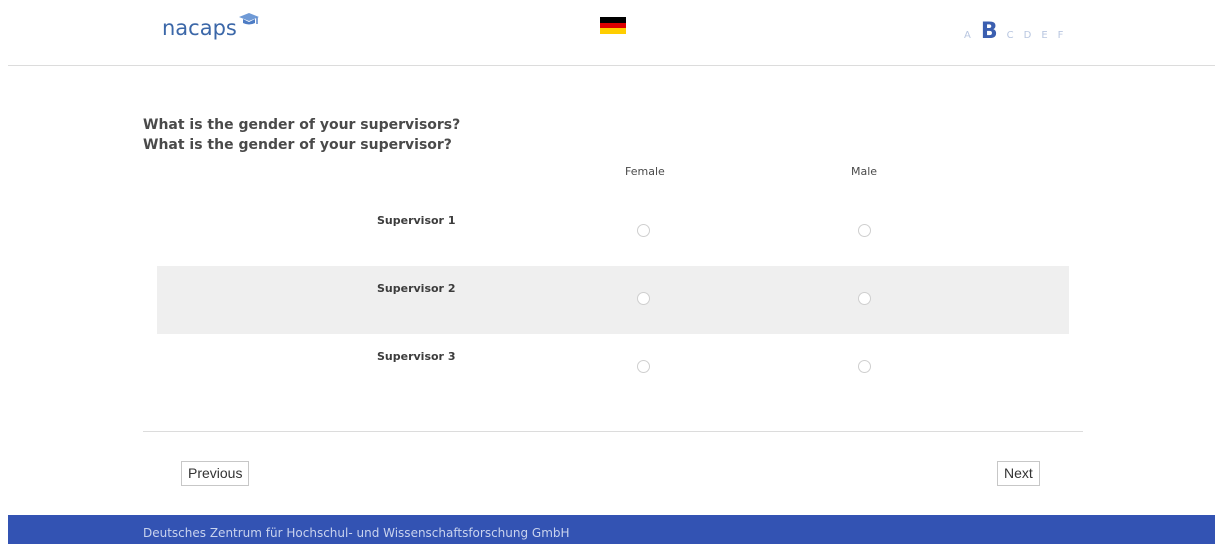 This screenshot has height=544, width=1215. Describe the element at coordinates (613, 232) in the screenshot. I see `matrix-row-supervisor-1: Supervisor 1` at that location.